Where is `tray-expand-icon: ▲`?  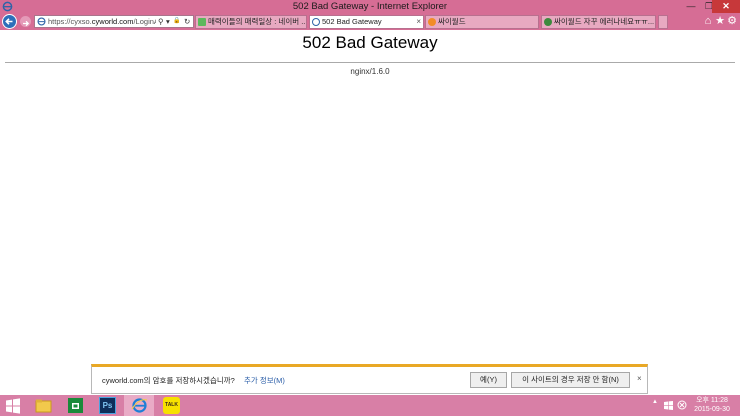
tray-expand-icon: ▲ is located at coordinates (655, 402).